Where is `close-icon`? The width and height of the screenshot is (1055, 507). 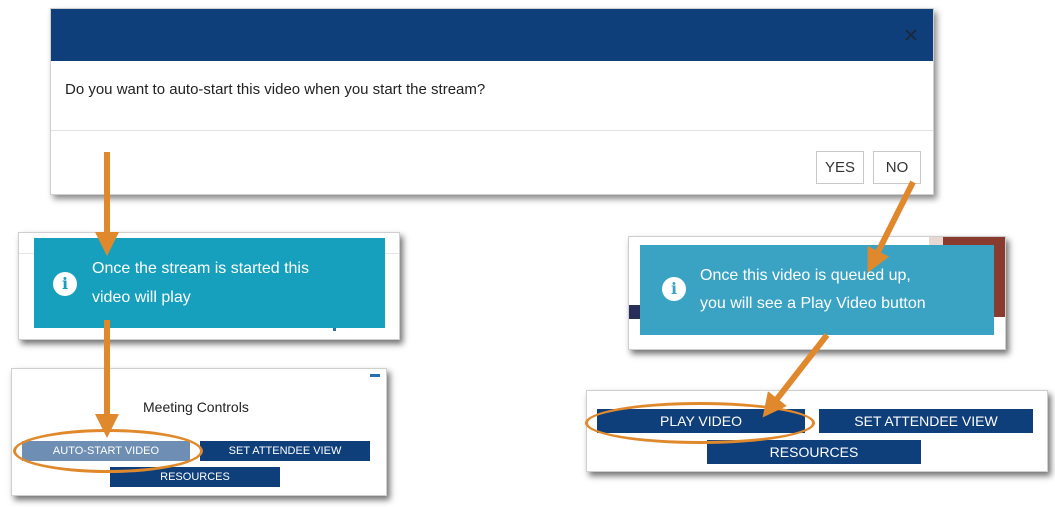
close-icon is located at coordinates (911, 35).